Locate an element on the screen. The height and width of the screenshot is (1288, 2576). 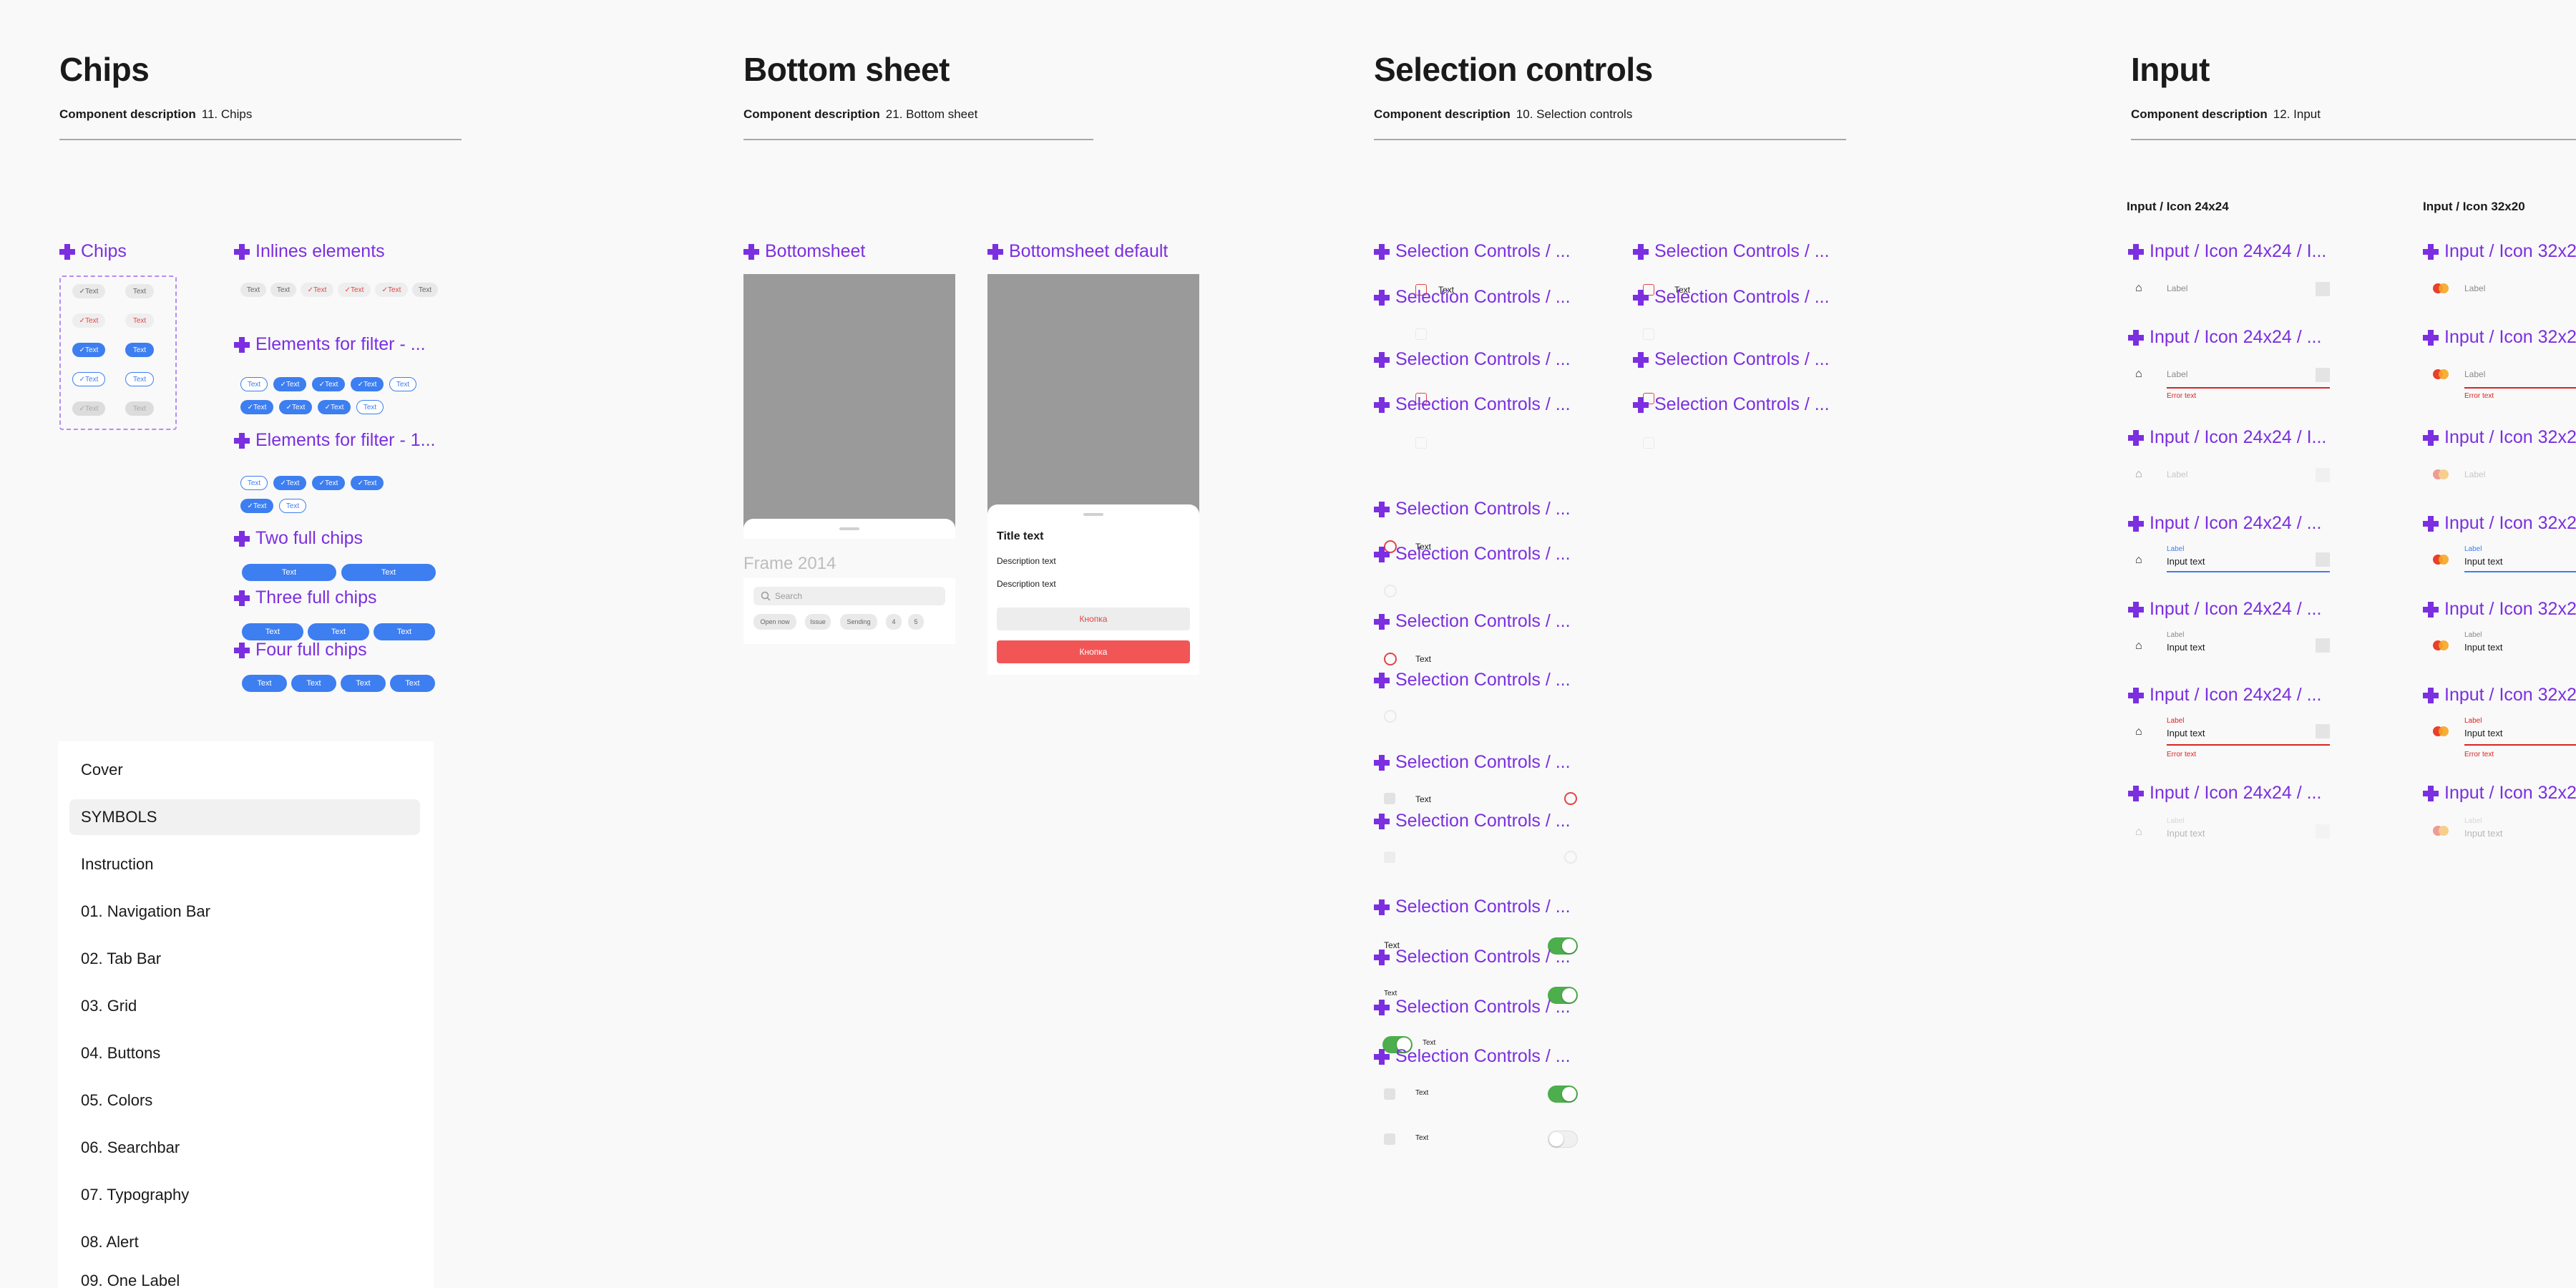
primary-button: Кнопка is located at coordinates (1093, 651).